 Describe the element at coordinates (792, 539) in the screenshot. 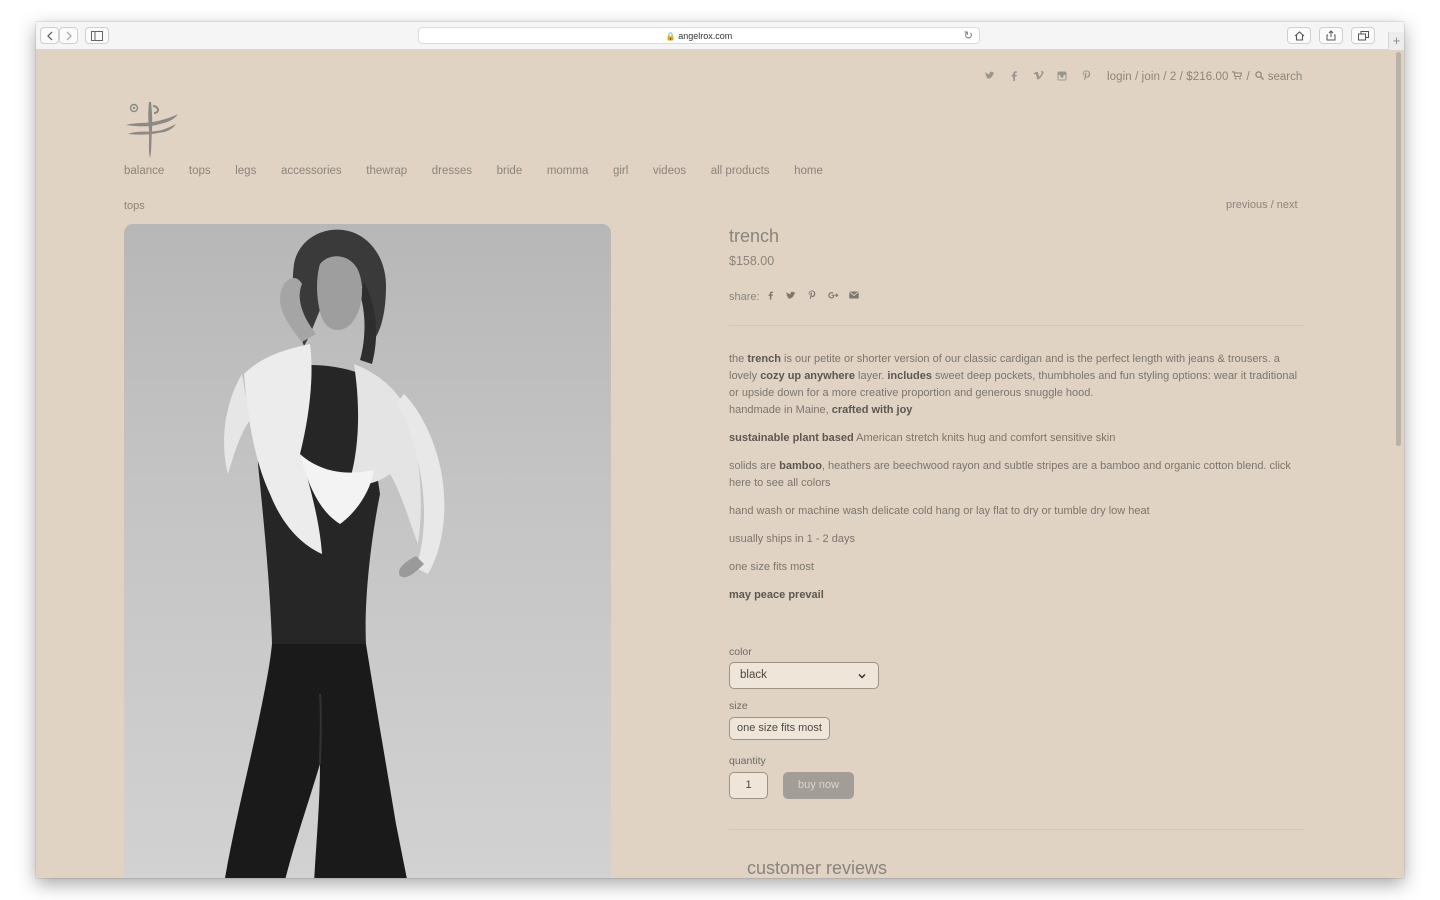

I see `desc-paragraph-5: usually ships in 1 - 2 days` at that location.